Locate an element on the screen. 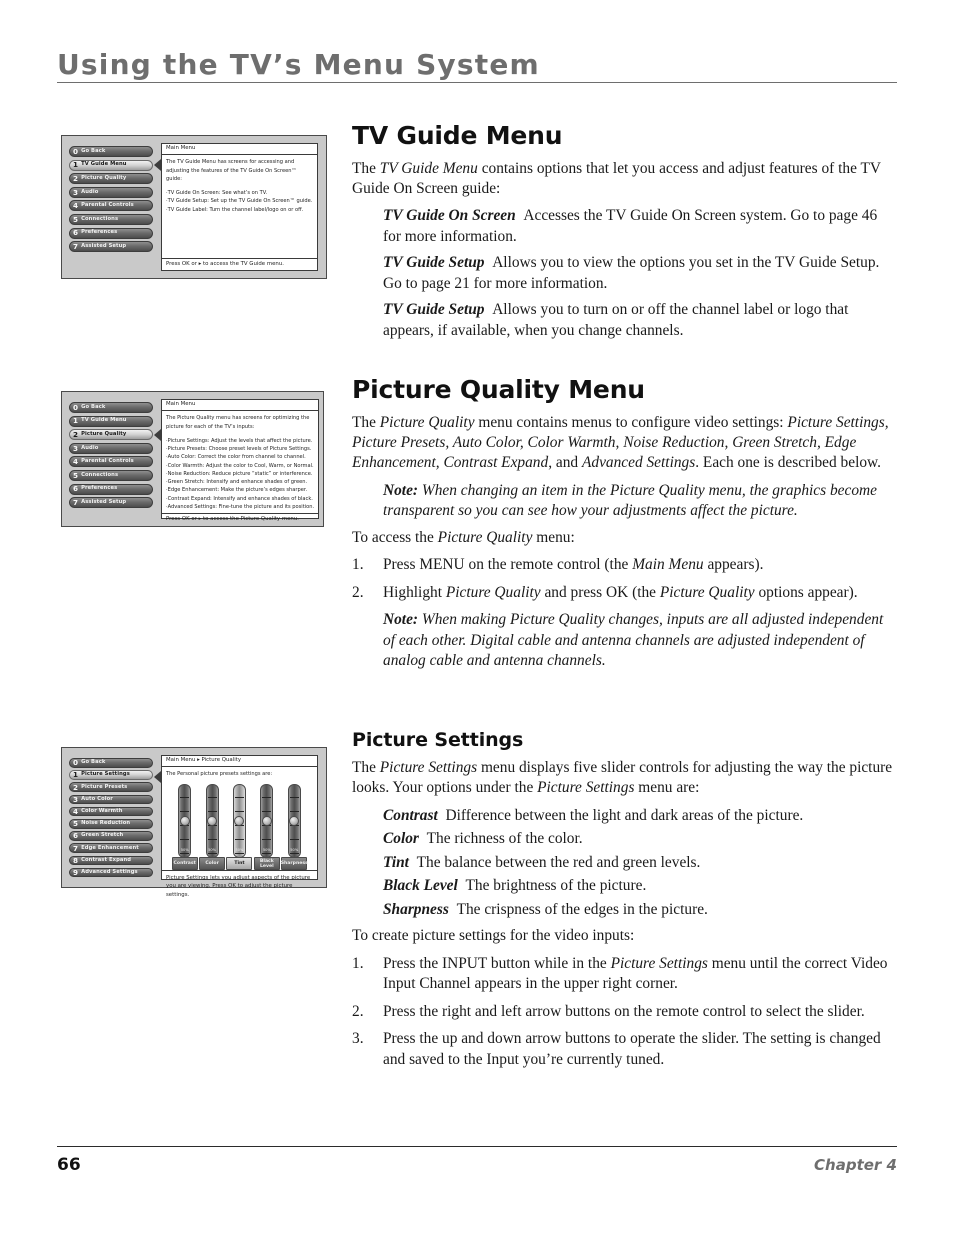 This screenshot has width=954, height=1235. step-i2: Picture Quality is located at coordinates (707, 592).